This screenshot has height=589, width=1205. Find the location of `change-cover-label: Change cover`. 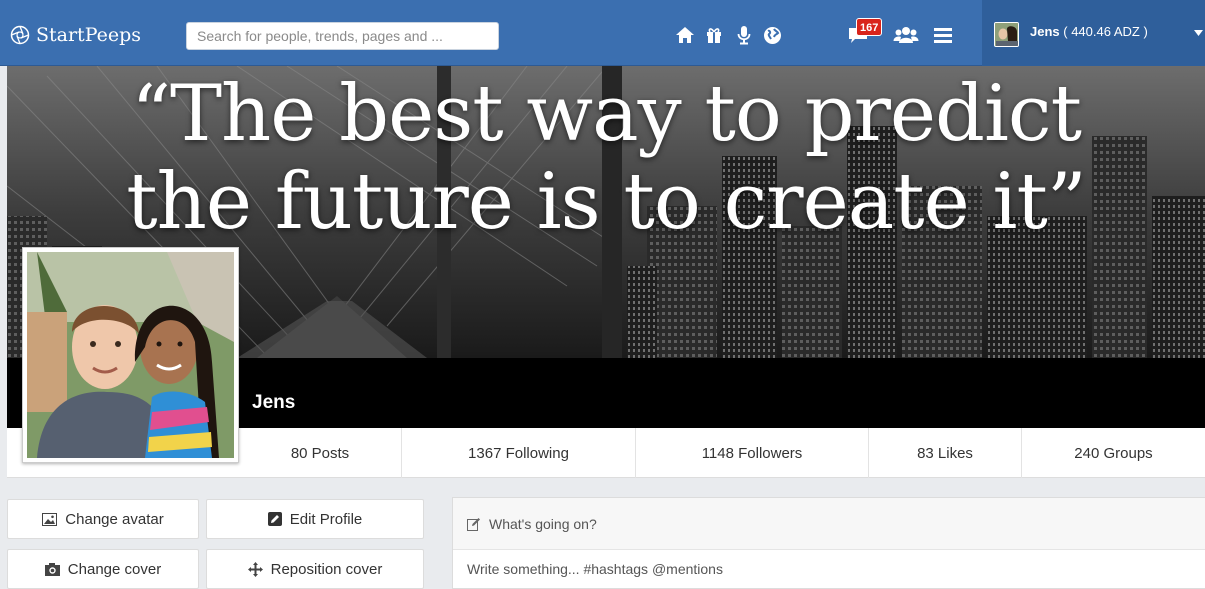

change-cover-label: Change cover is located at coordinates (114, 569).